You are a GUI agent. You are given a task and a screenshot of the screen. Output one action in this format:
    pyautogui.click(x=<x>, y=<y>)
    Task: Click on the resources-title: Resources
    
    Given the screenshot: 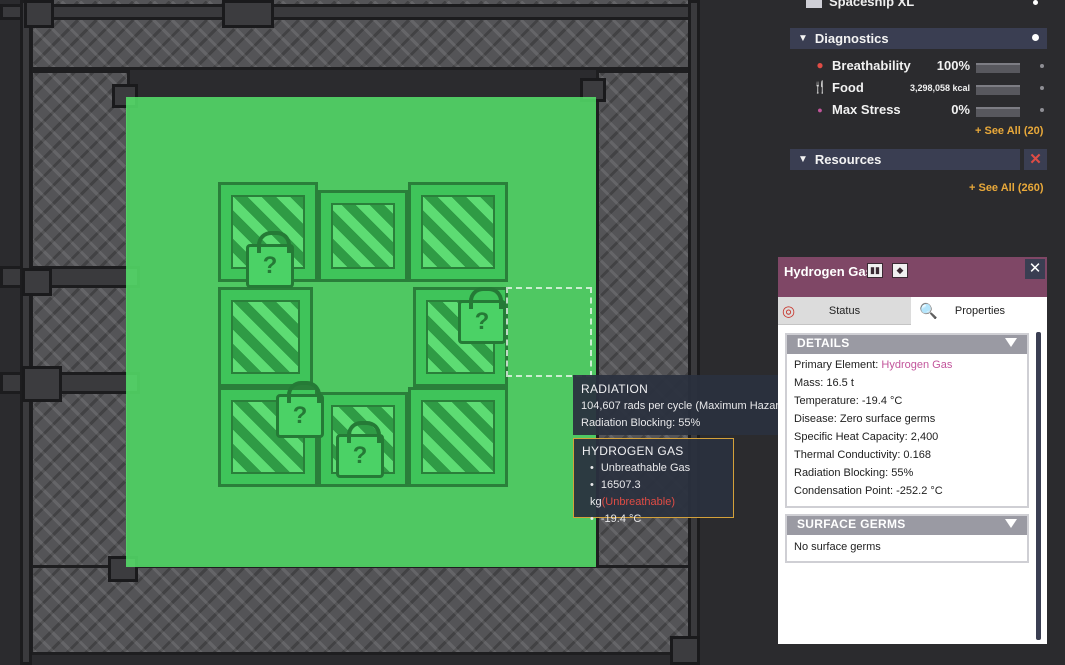 What is the action you would take?
    pyautogui.click(x=848, y=159)
    